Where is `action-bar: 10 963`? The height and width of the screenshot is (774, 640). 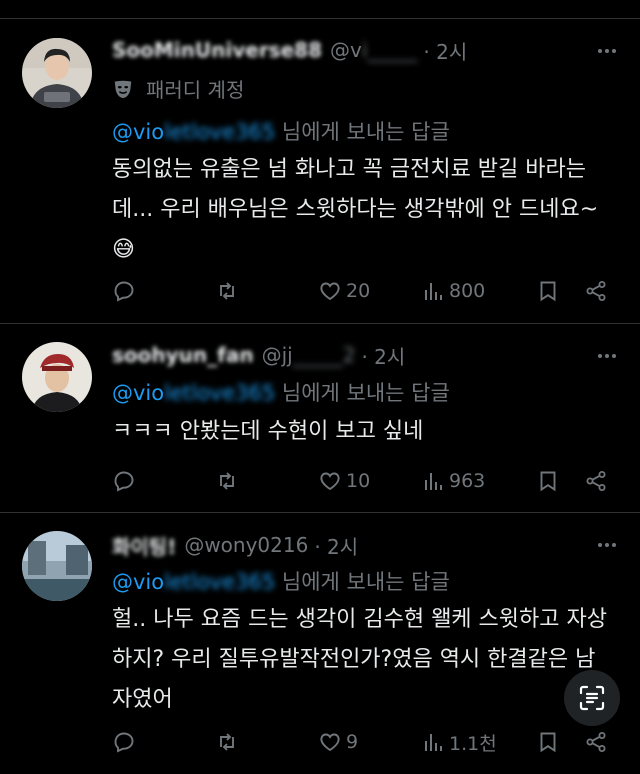
action-bar: 10 963 is located at coordinates (364, 481).